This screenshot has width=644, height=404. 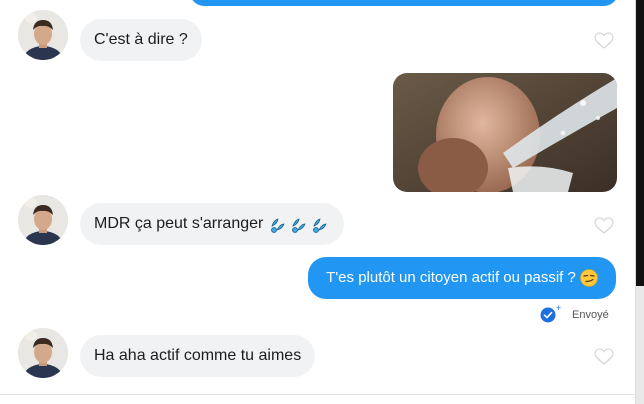 What do you see at coordinates (318, 394) in the screenshot?
I see `composer-divider` at bounding box center [318, 394].